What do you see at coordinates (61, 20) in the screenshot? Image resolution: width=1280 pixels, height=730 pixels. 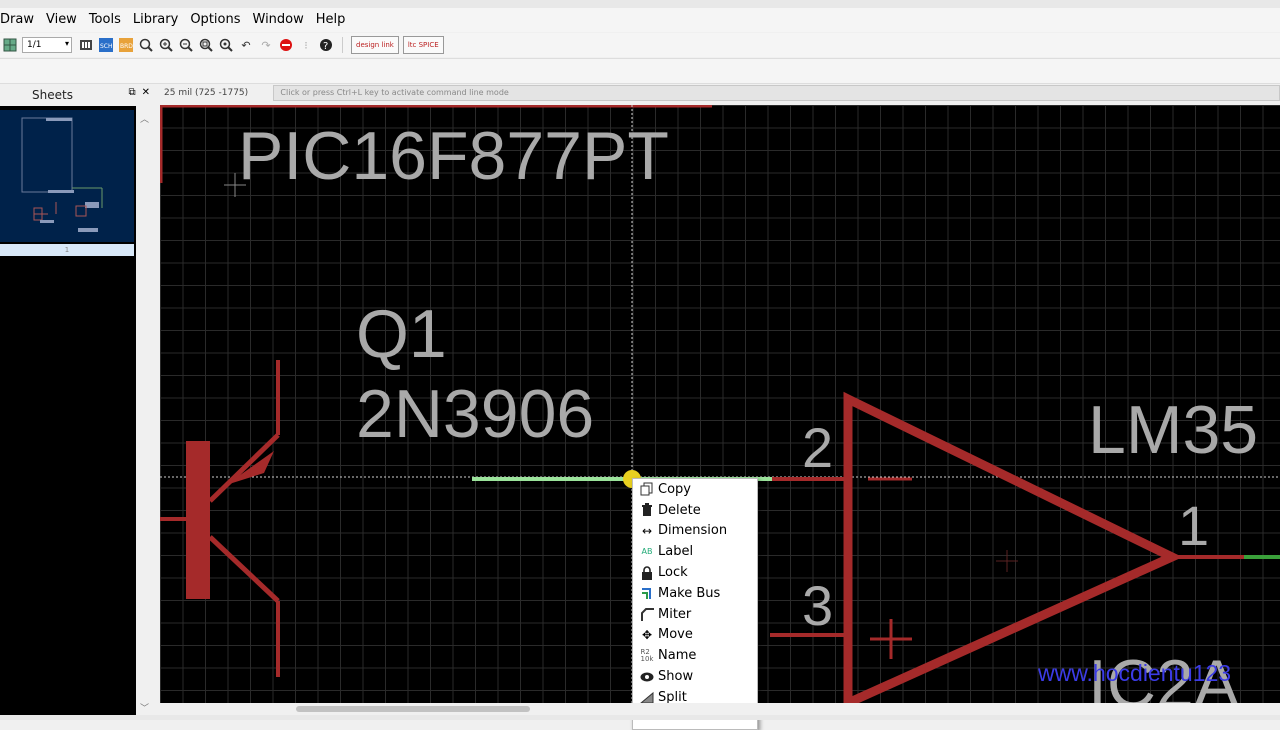 I see `menu-view: View` at bounding box center [61, 20].